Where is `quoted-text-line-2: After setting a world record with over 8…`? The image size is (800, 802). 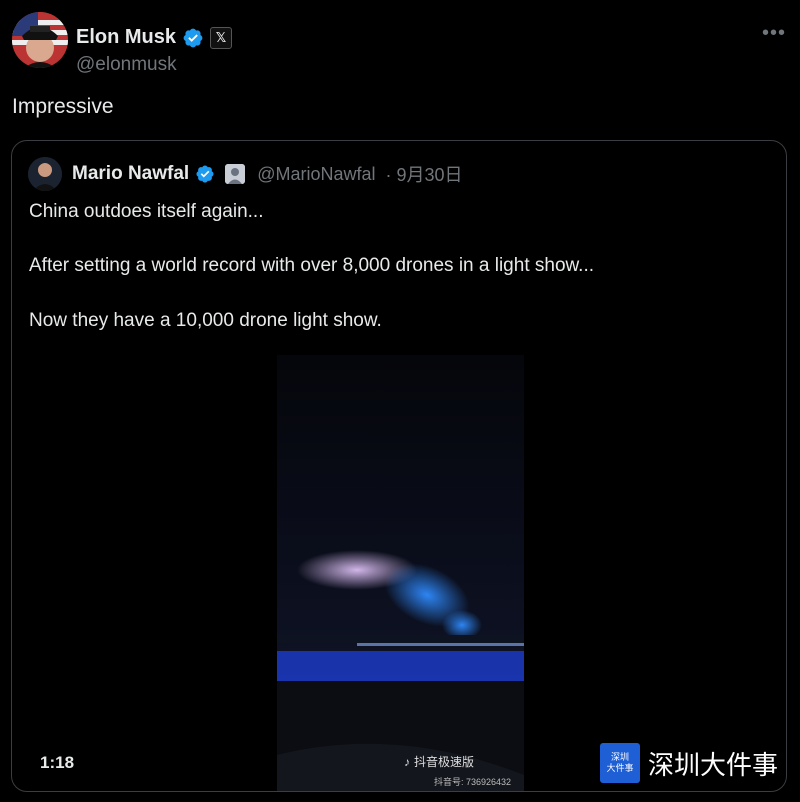
quoted-text-line-2: After setting a world record with over 8… is located at coordinates (312, 265).